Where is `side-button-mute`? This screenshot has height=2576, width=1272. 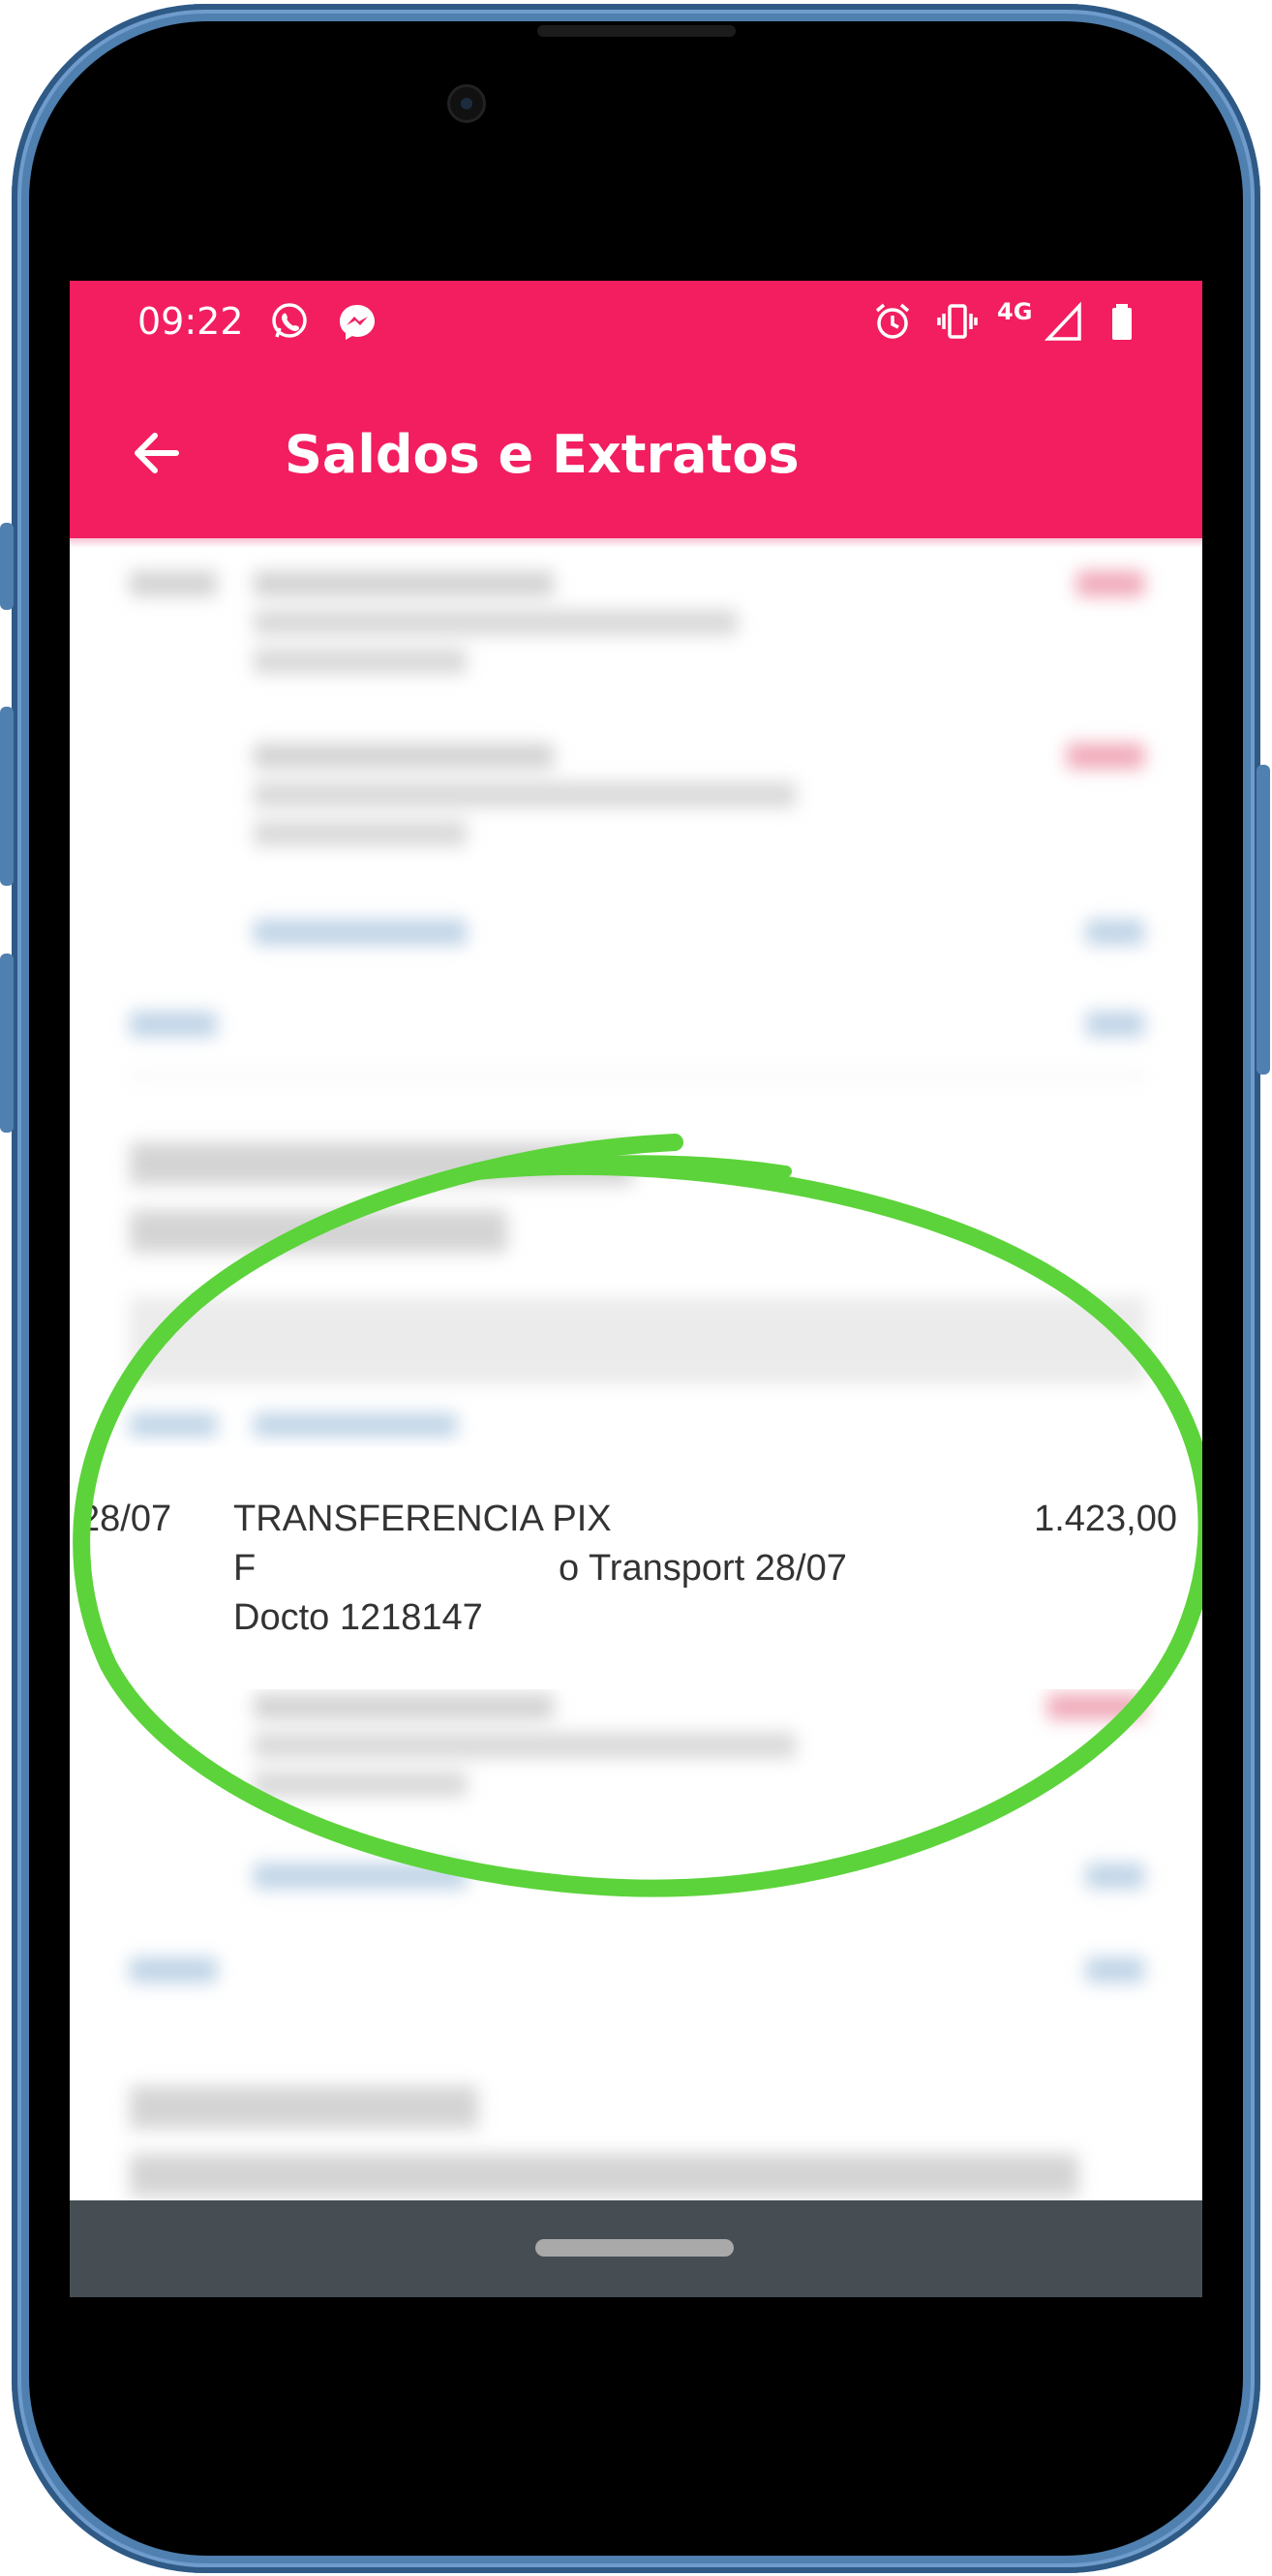
side-button-mute is located at coordinates (7, 567).